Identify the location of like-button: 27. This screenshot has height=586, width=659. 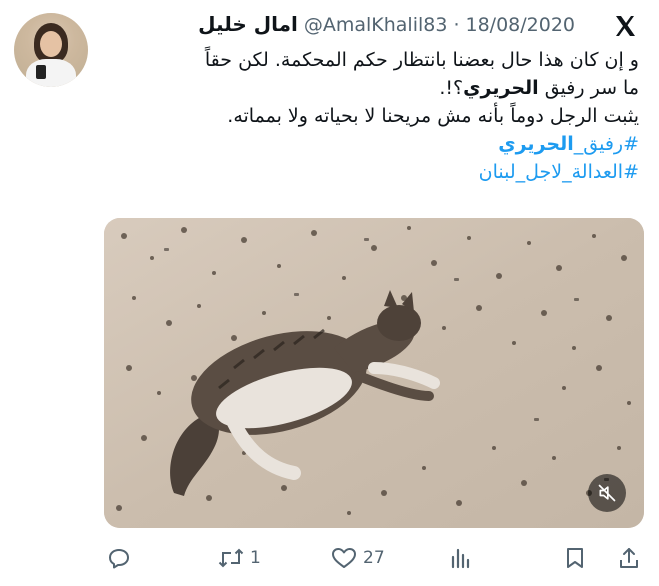
(358, 558).